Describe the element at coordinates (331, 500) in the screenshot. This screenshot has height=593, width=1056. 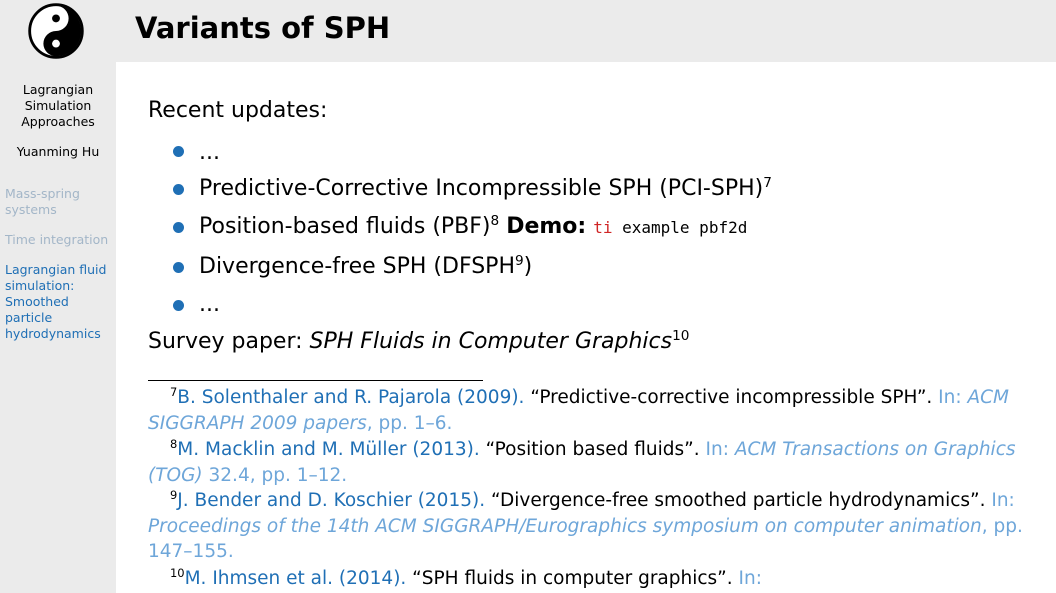
I see `citation-link: J. Bender and D. Koschier (2015).` at that location.